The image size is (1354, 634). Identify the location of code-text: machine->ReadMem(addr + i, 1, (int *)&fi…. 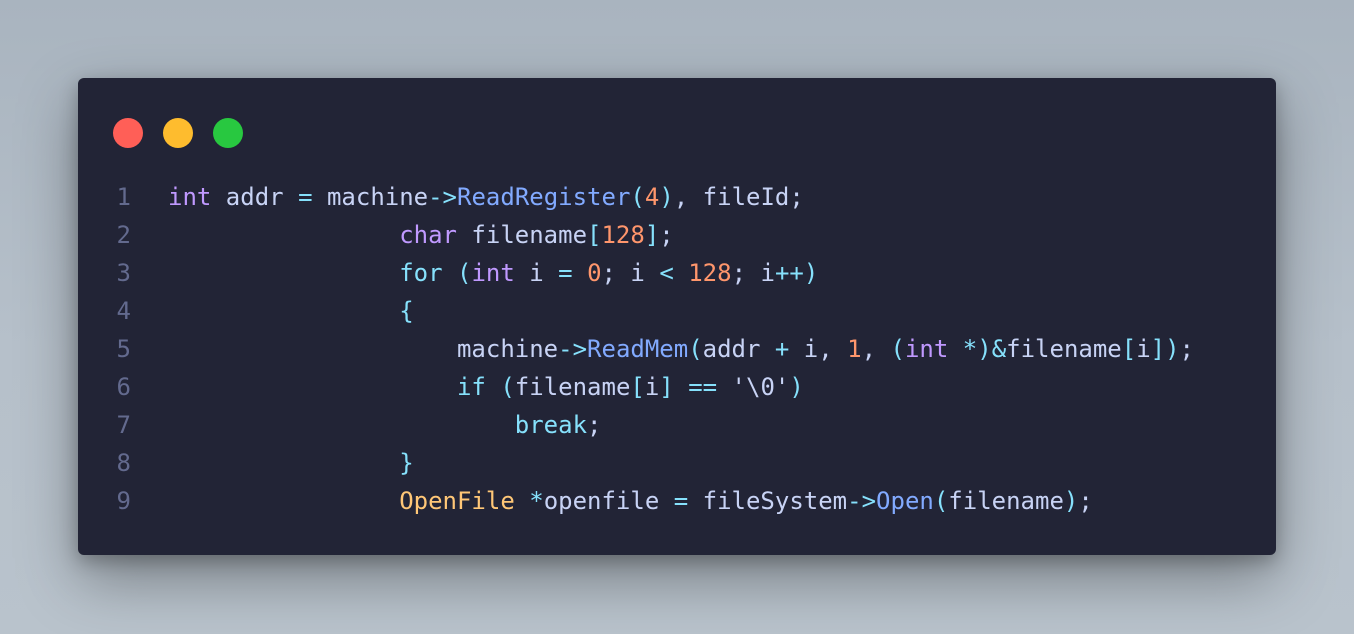
(681, 349).